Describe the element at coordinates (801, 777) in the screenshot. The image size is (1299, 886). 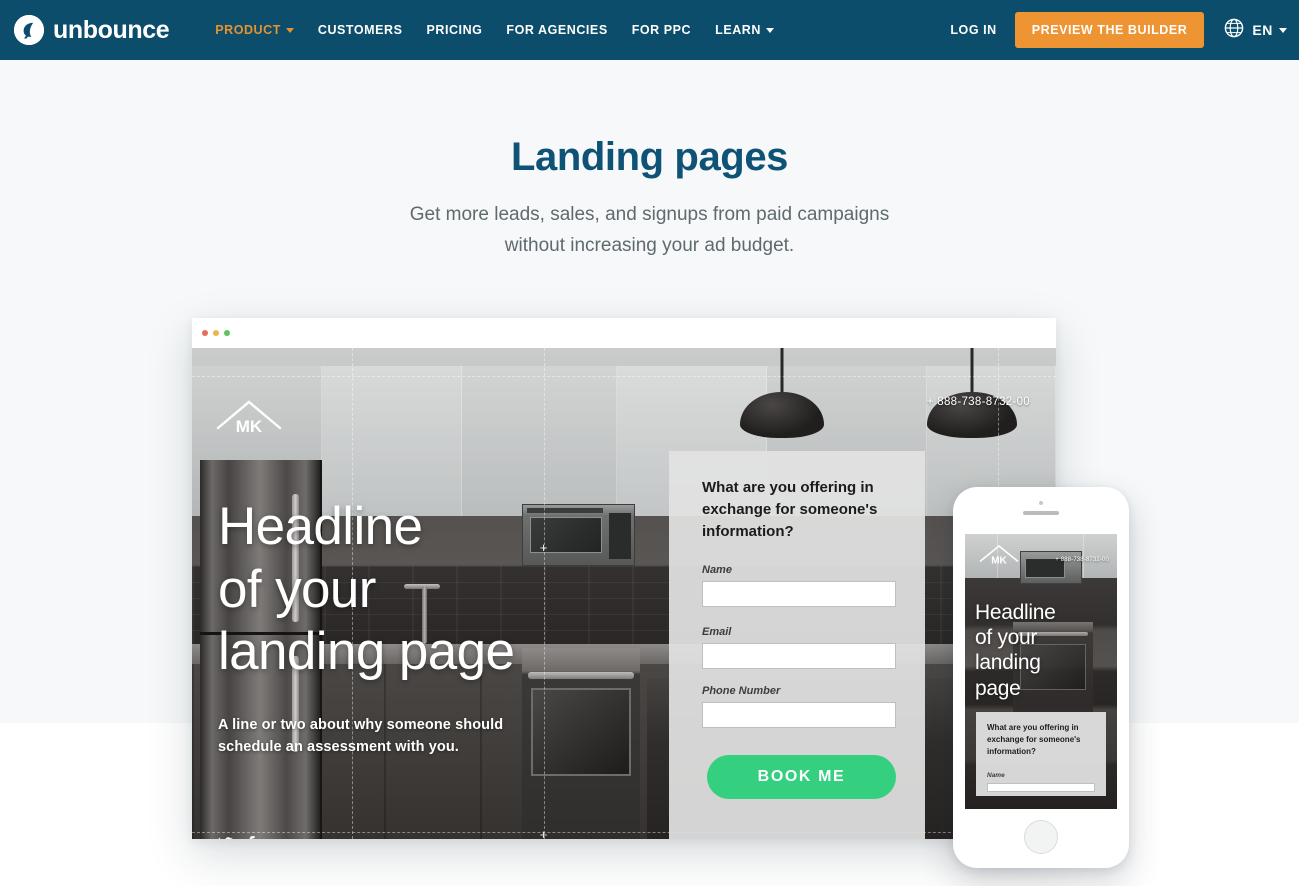
I see `book-me-button: BOOK ME` at that location.